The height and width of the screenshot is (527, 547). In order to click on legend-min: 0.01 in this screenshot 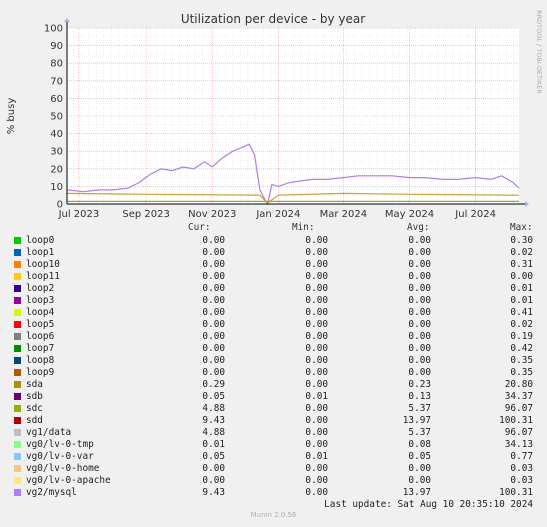, I will do `click(316, 456)`.